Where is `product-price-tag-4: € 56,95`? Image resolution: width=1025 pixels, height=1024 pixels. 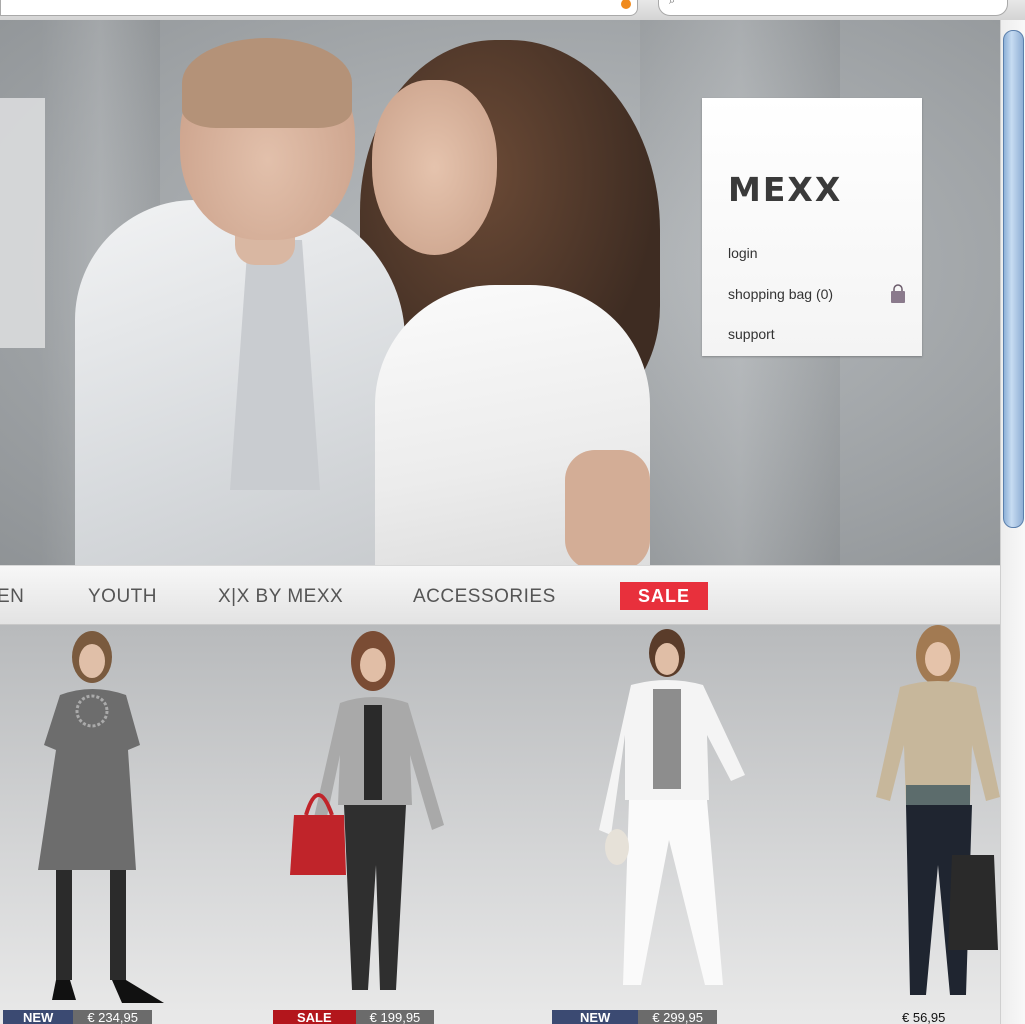
product-price-tag-4: € 56,95 is located at coordinates (923, 1017).